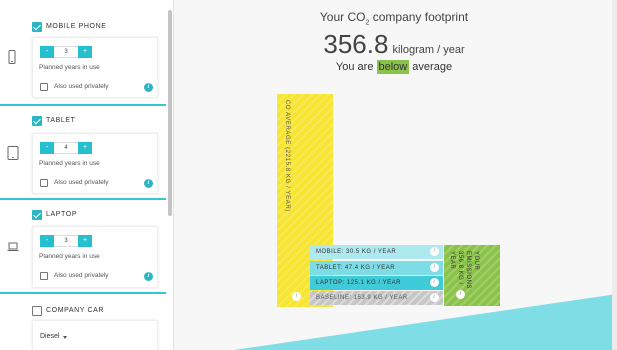  What do you see at coordinates (37, 27) in the screenshot?
I see `mobile-phone-checkbox` at bounding box center [37, 27].